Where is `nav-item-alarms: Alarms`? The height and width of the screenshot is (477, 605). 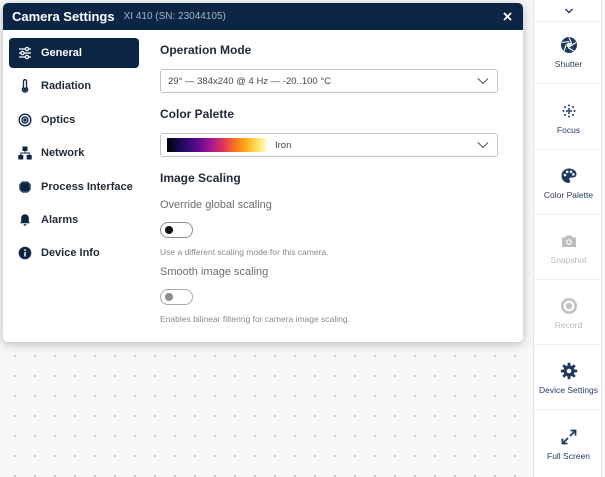
nav-item-alarms: Alarms is located at coordinates (74, 220).